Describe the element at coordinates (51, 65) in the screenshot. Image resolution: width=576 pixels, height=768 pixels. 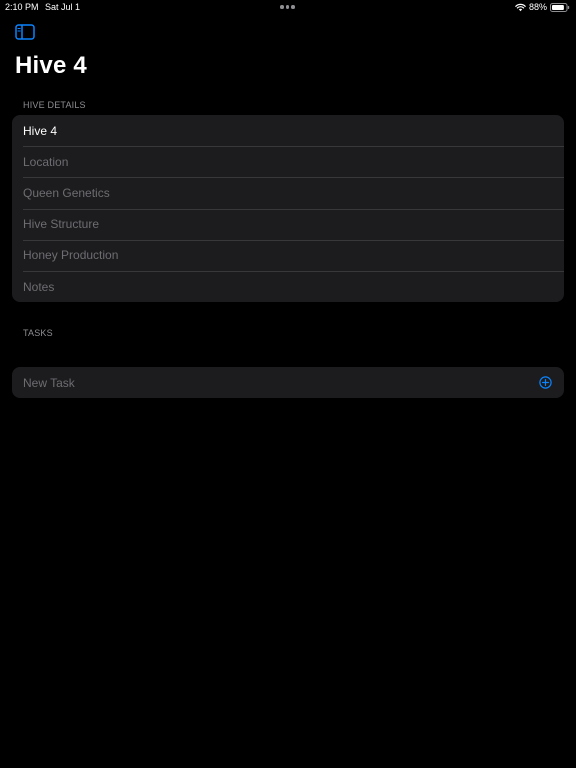
I see `page-title: Hive 4` at that location.